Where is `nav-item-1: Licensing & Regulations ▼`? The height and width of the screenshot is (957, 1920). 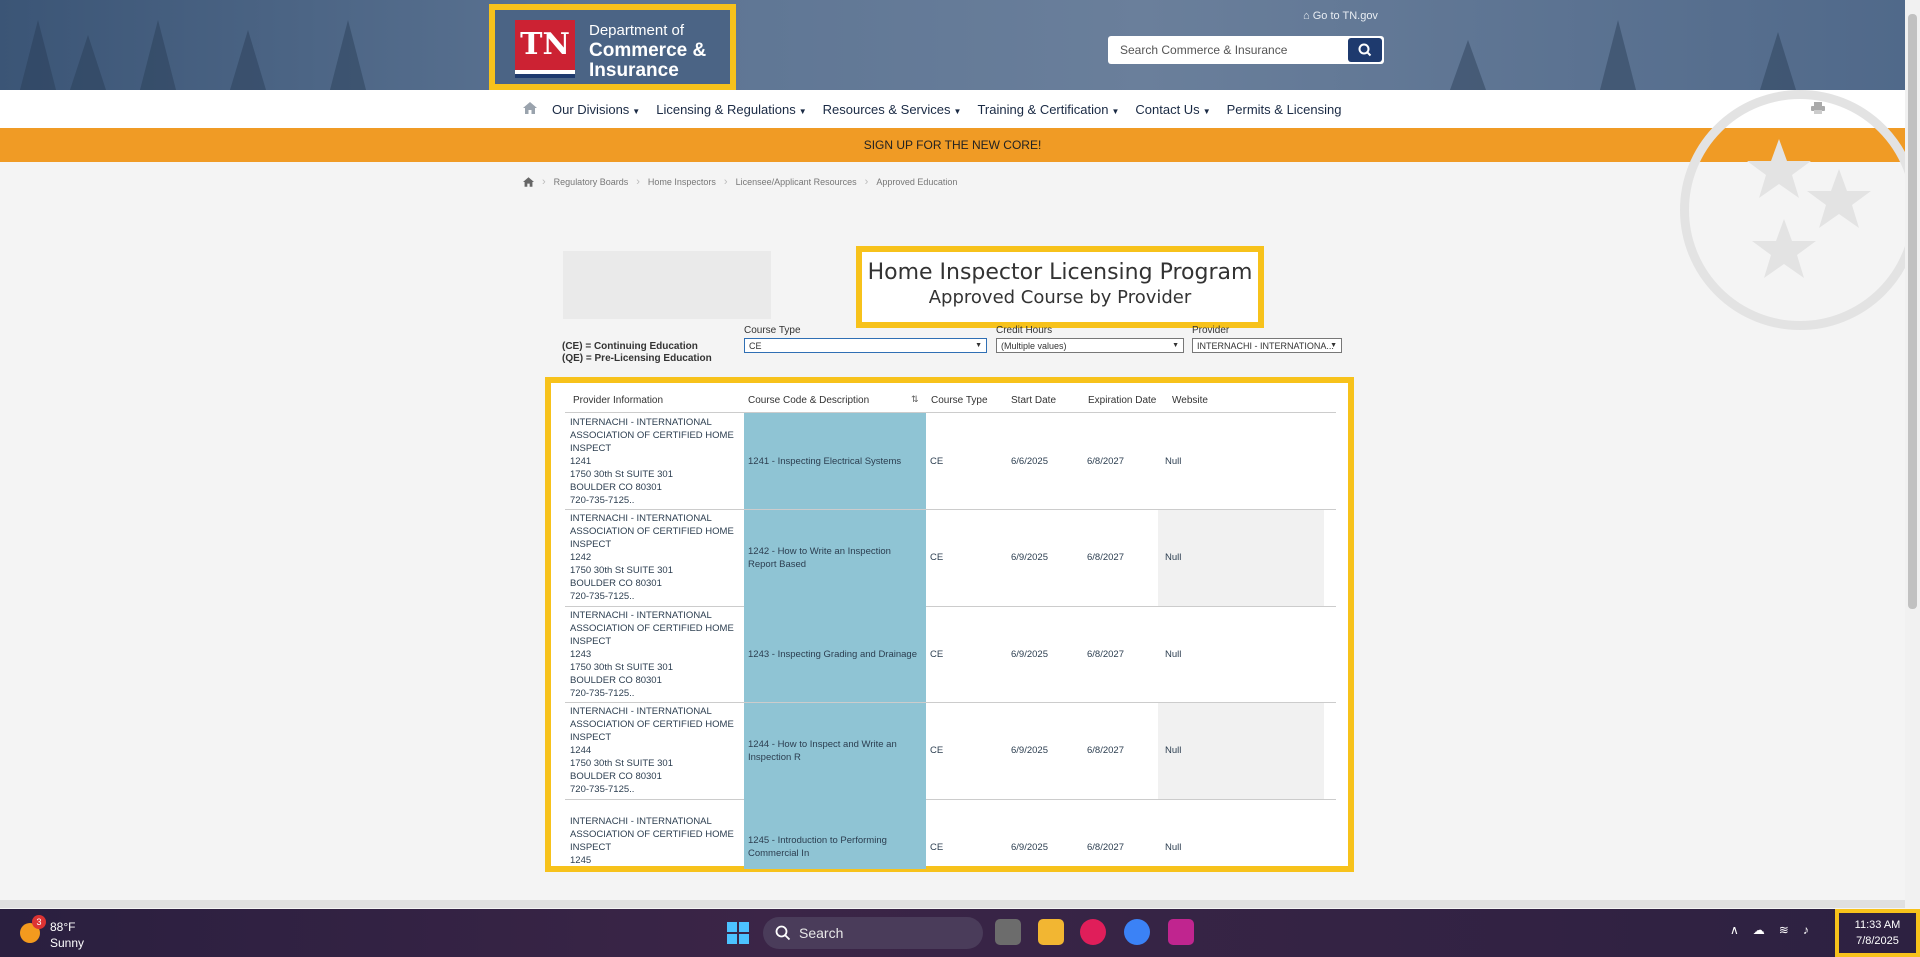 nav-item-1: Licensing & Regulations ▼ is located at coordinates (731, 109).